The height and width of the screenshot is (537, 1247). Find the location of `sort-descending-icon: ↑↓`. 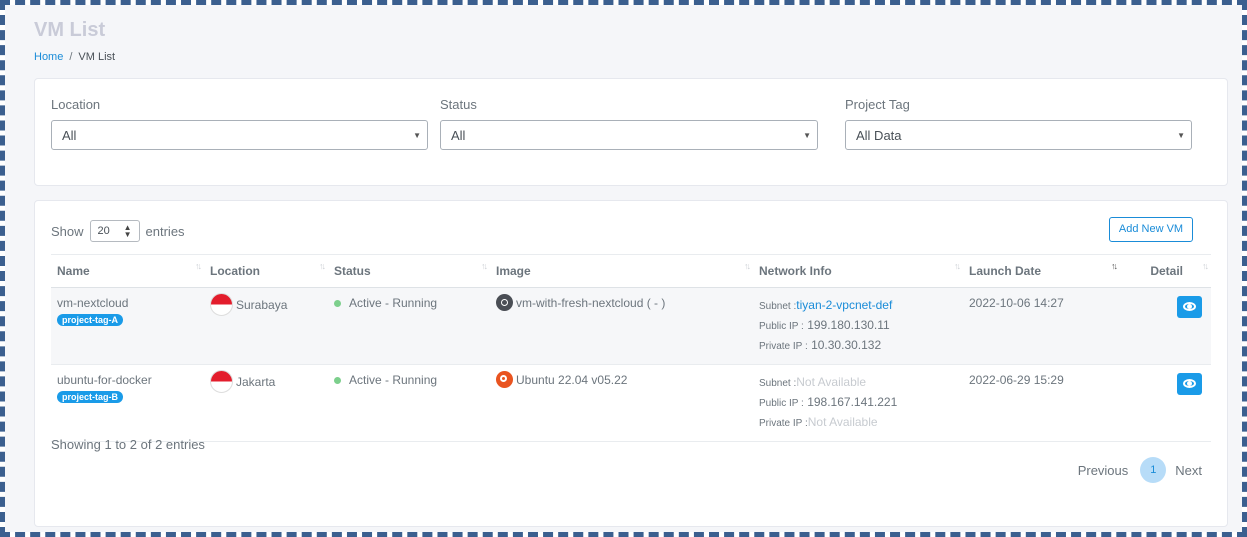

sort-descending-icon: ↑↓ is located at coordinates (1114, 266).